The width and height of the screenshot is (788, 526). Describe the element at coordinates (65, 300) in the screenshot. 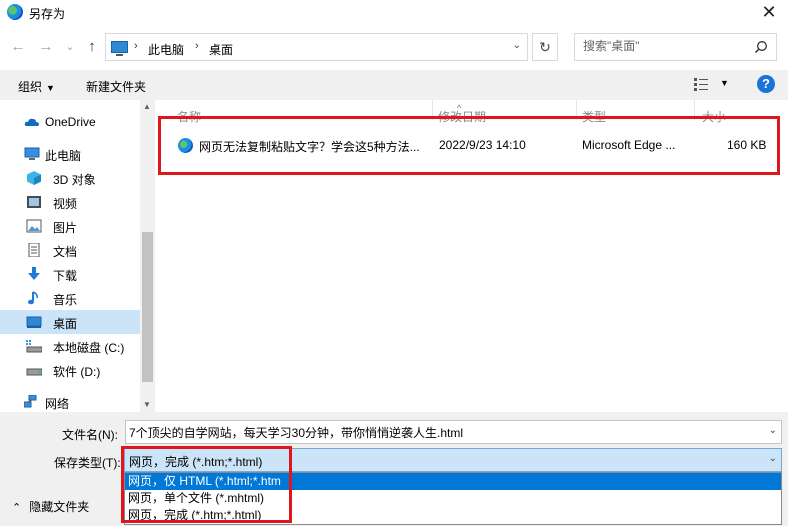

I see `sidebar-item-label: 音乐` at that location.